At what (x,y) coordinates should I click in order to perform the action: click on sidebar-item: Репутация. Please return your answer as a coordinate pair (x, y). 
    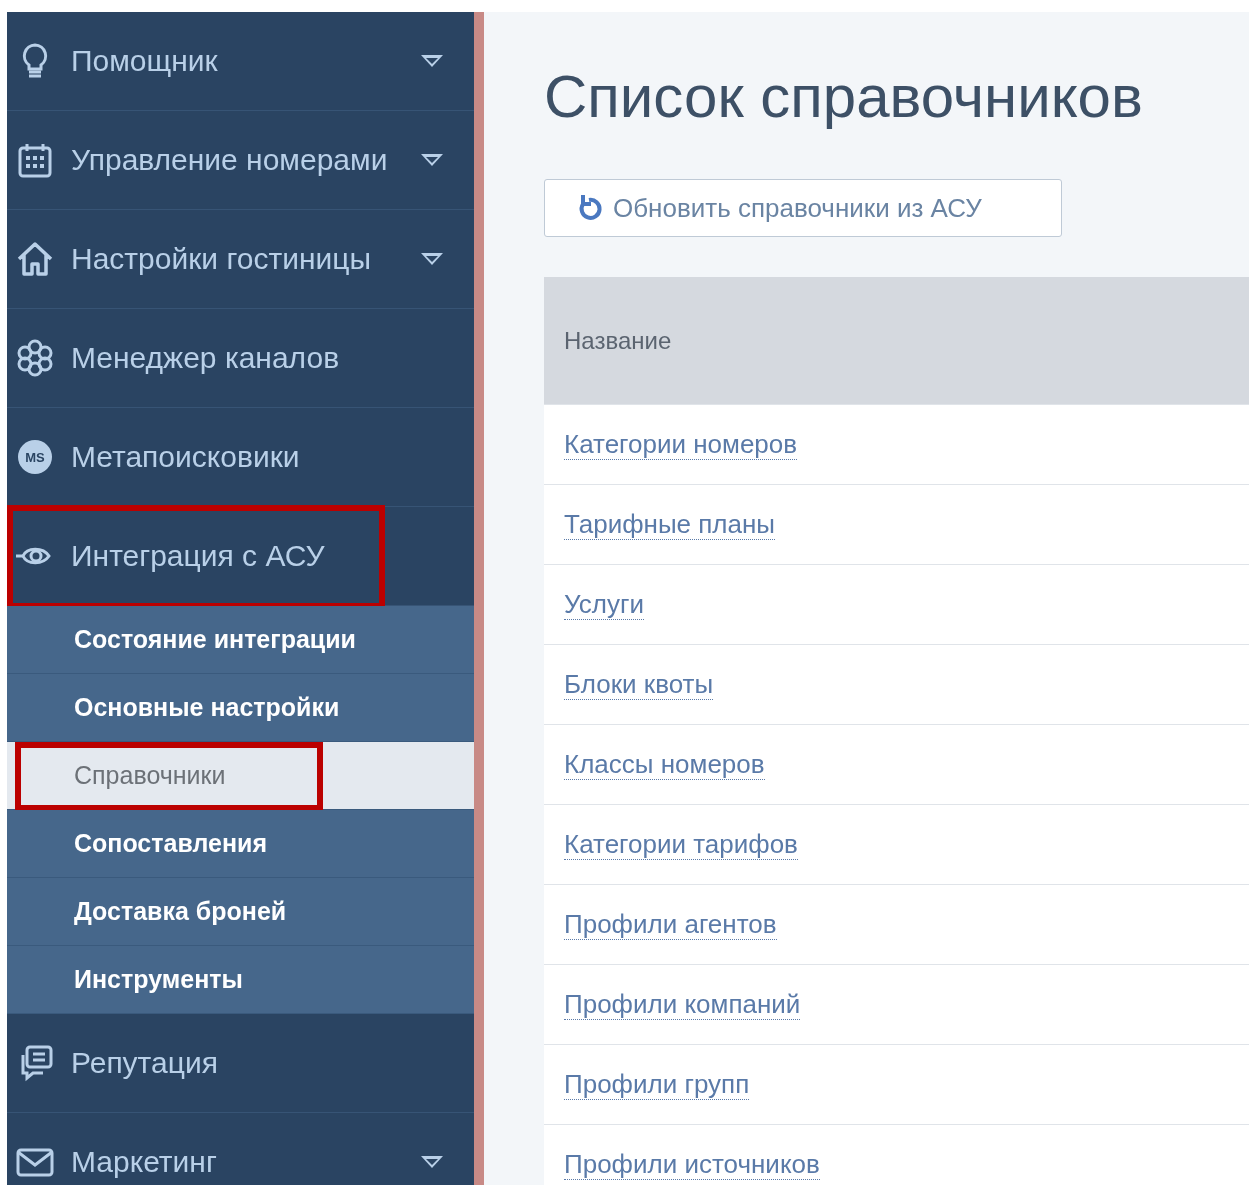
    Looking at the image, I should click on (240, 1063).